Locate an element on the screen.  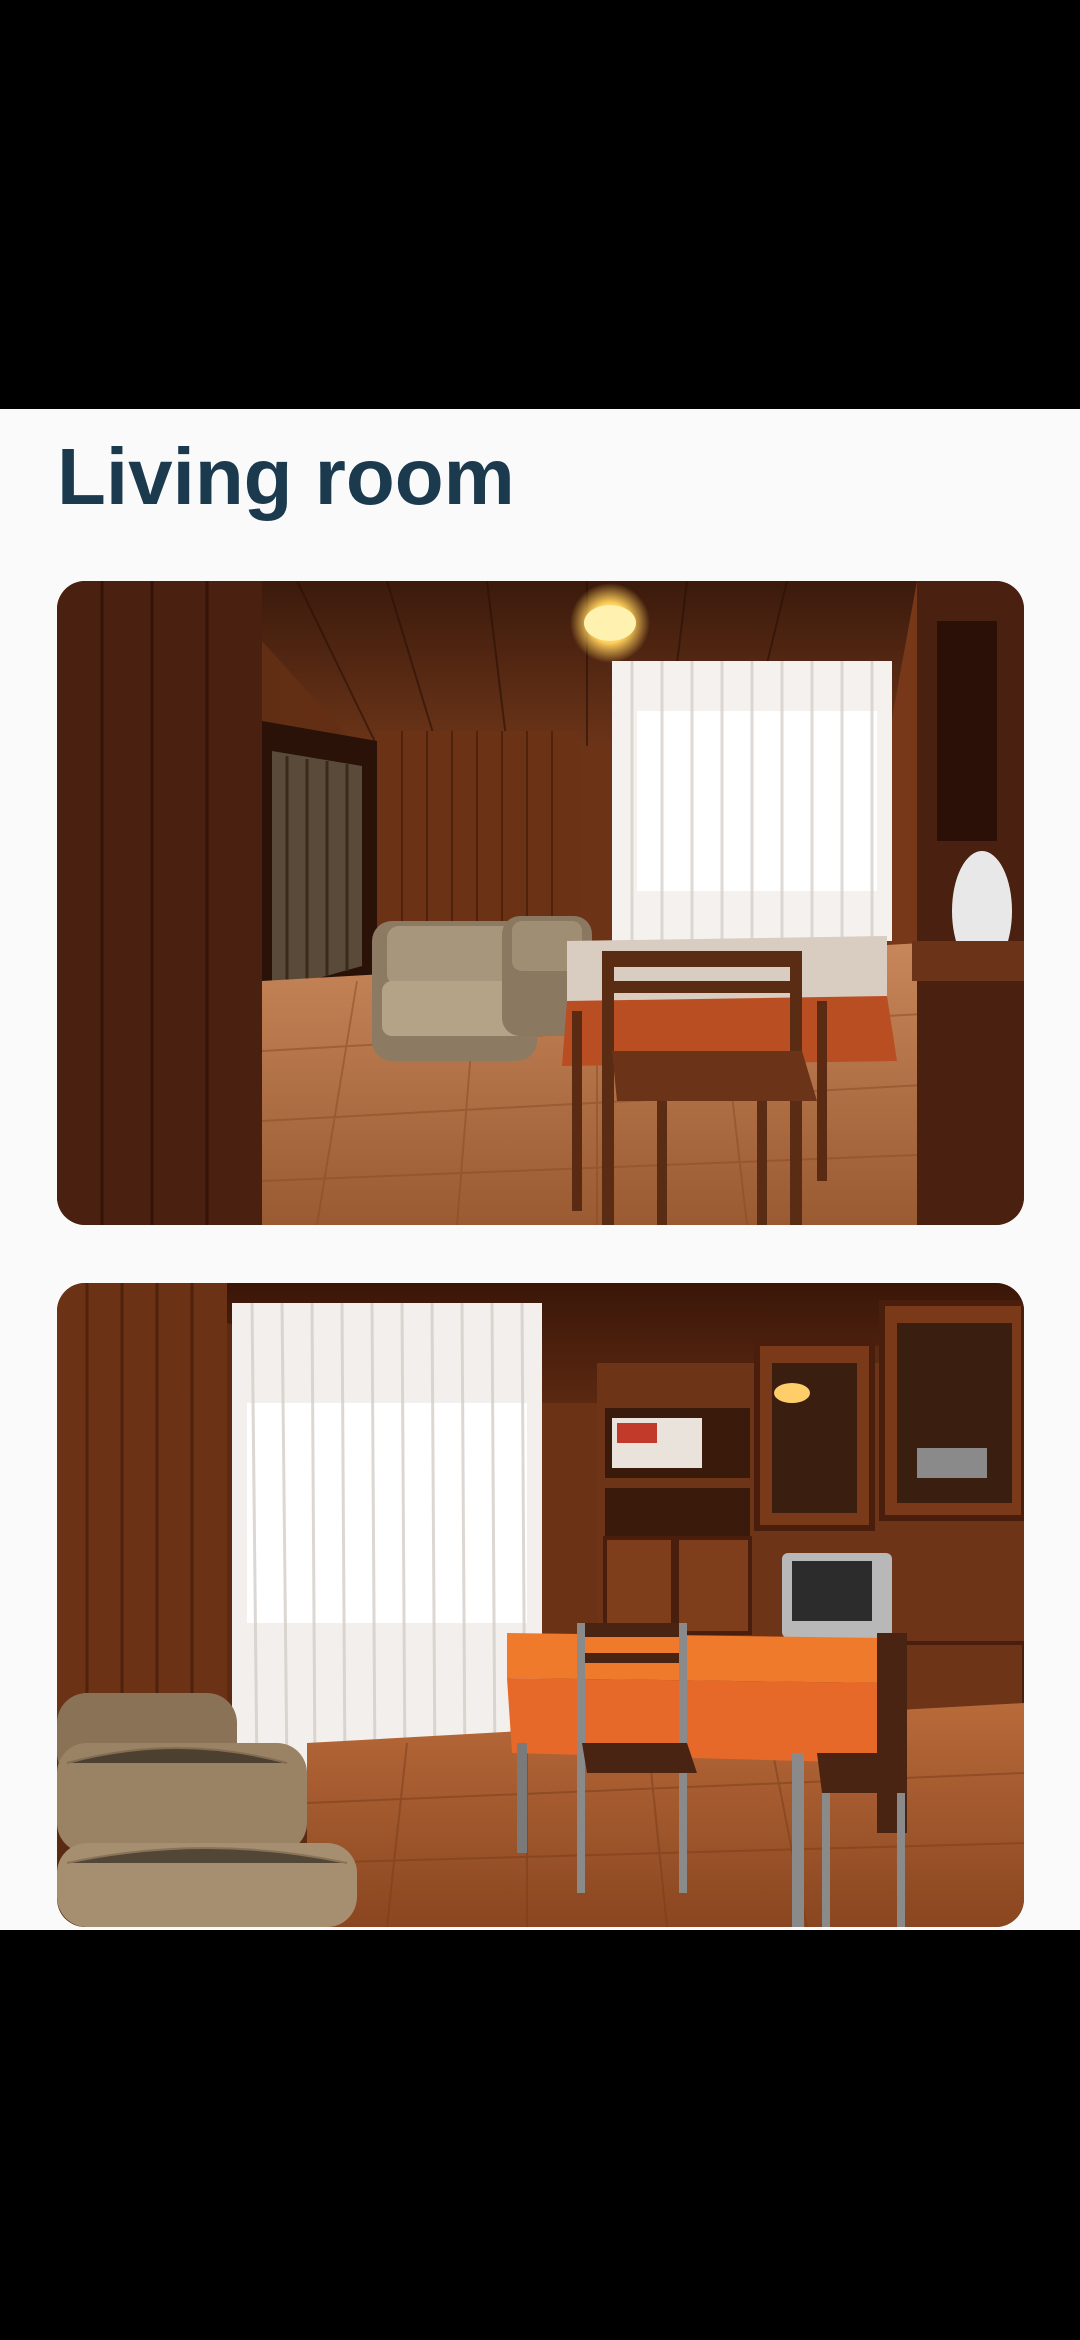
page-title: Living room is located at coordinates (286, 476).